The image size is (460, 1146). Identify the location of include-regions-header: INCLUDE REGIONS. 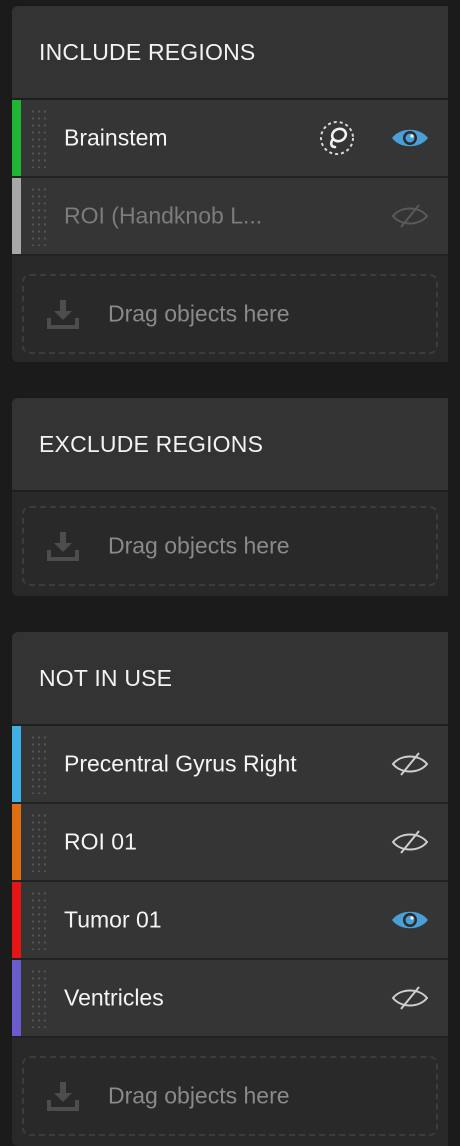
(230, 53).